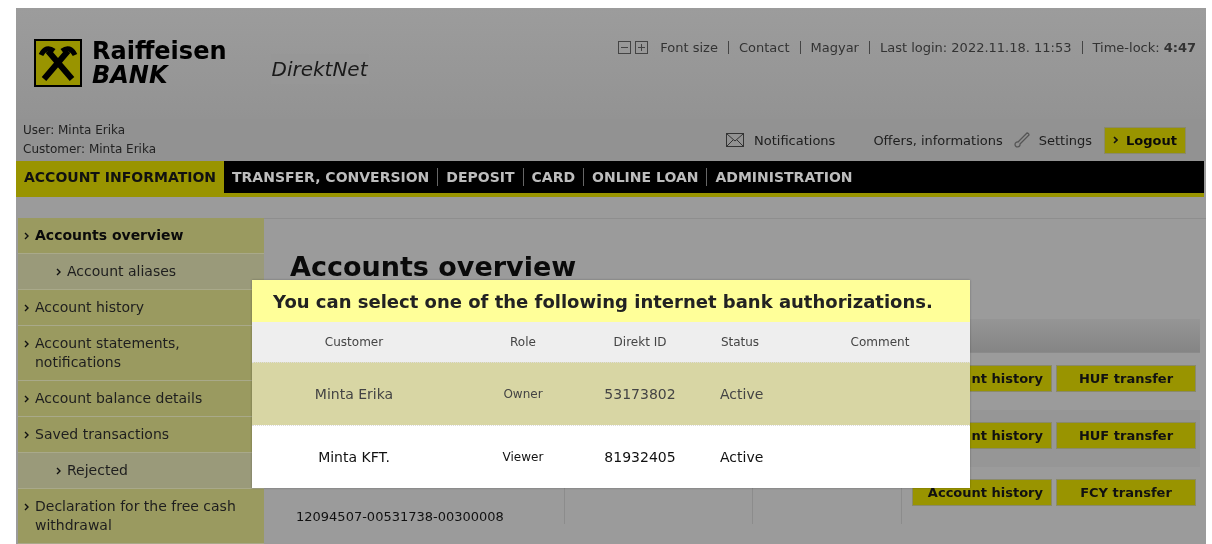  Describe the element at coordinates (640, 342) in the screenshot. I see `column-header: Direkt ID` at that location.